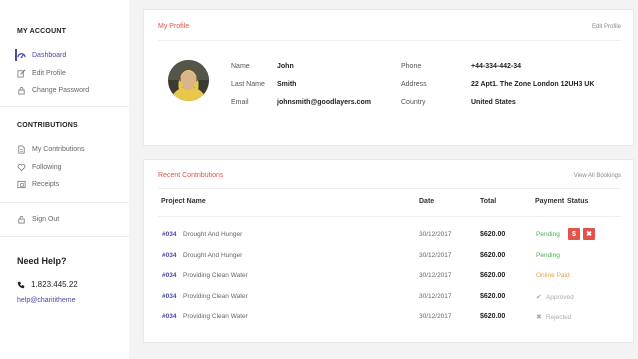 This screenshot has width=638, height=359. What do you see at coordinates (597, 176) in the screenshot?
I see `view-all-bookings-link: View All Bookings` at bounding box center [597, 176].